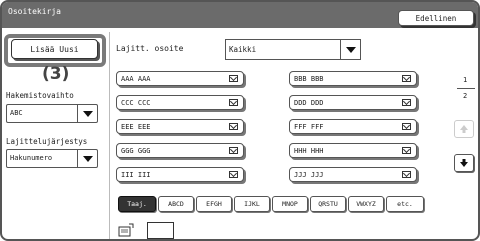  I want to click on tab-efgh: EFGH, so click(214, 204).